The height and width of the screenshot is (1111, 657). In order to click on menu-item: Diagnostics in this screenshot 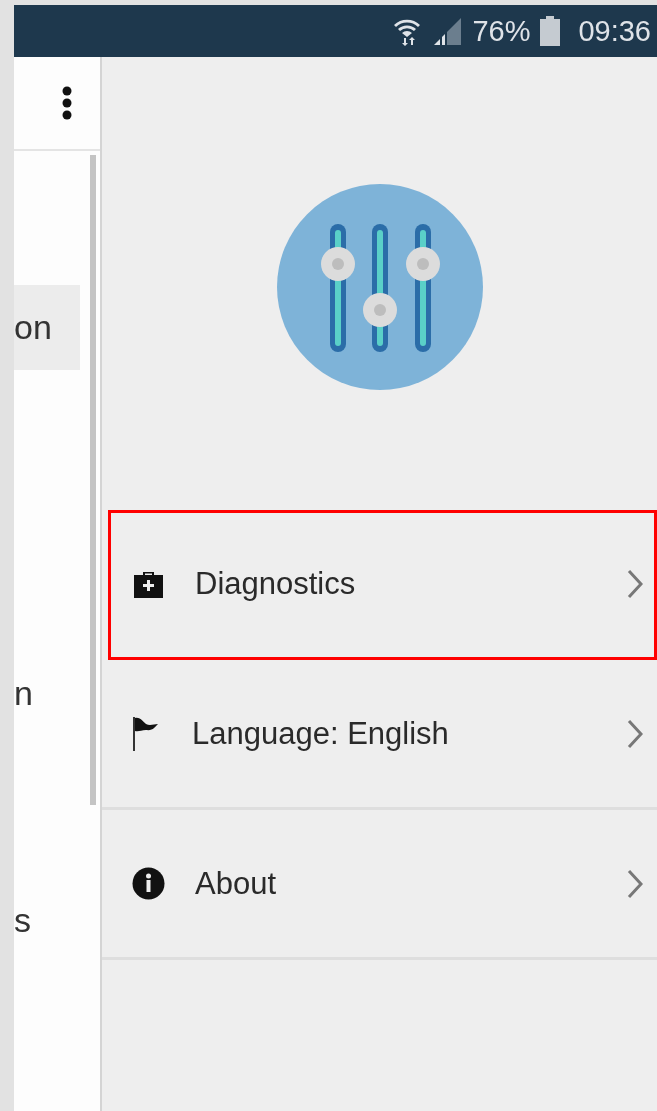, I will do `click(382, 585)`.